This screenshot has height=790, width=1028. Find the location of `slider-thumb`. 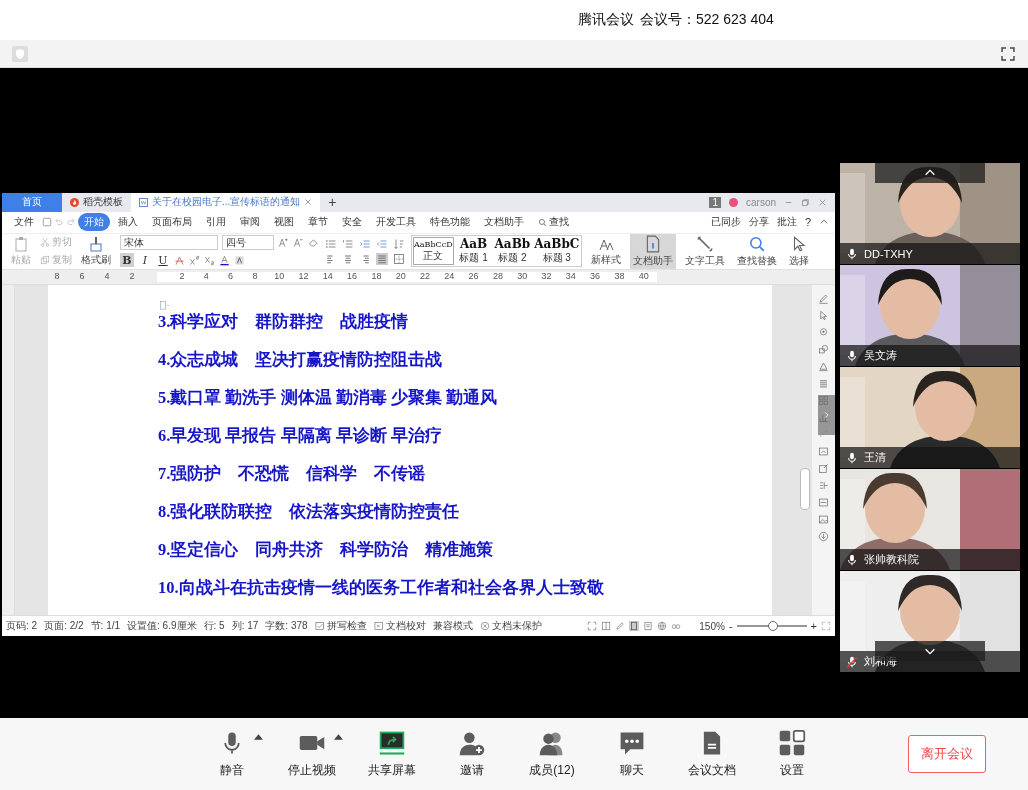

slider-thumb is located at coordinates (772, 626).